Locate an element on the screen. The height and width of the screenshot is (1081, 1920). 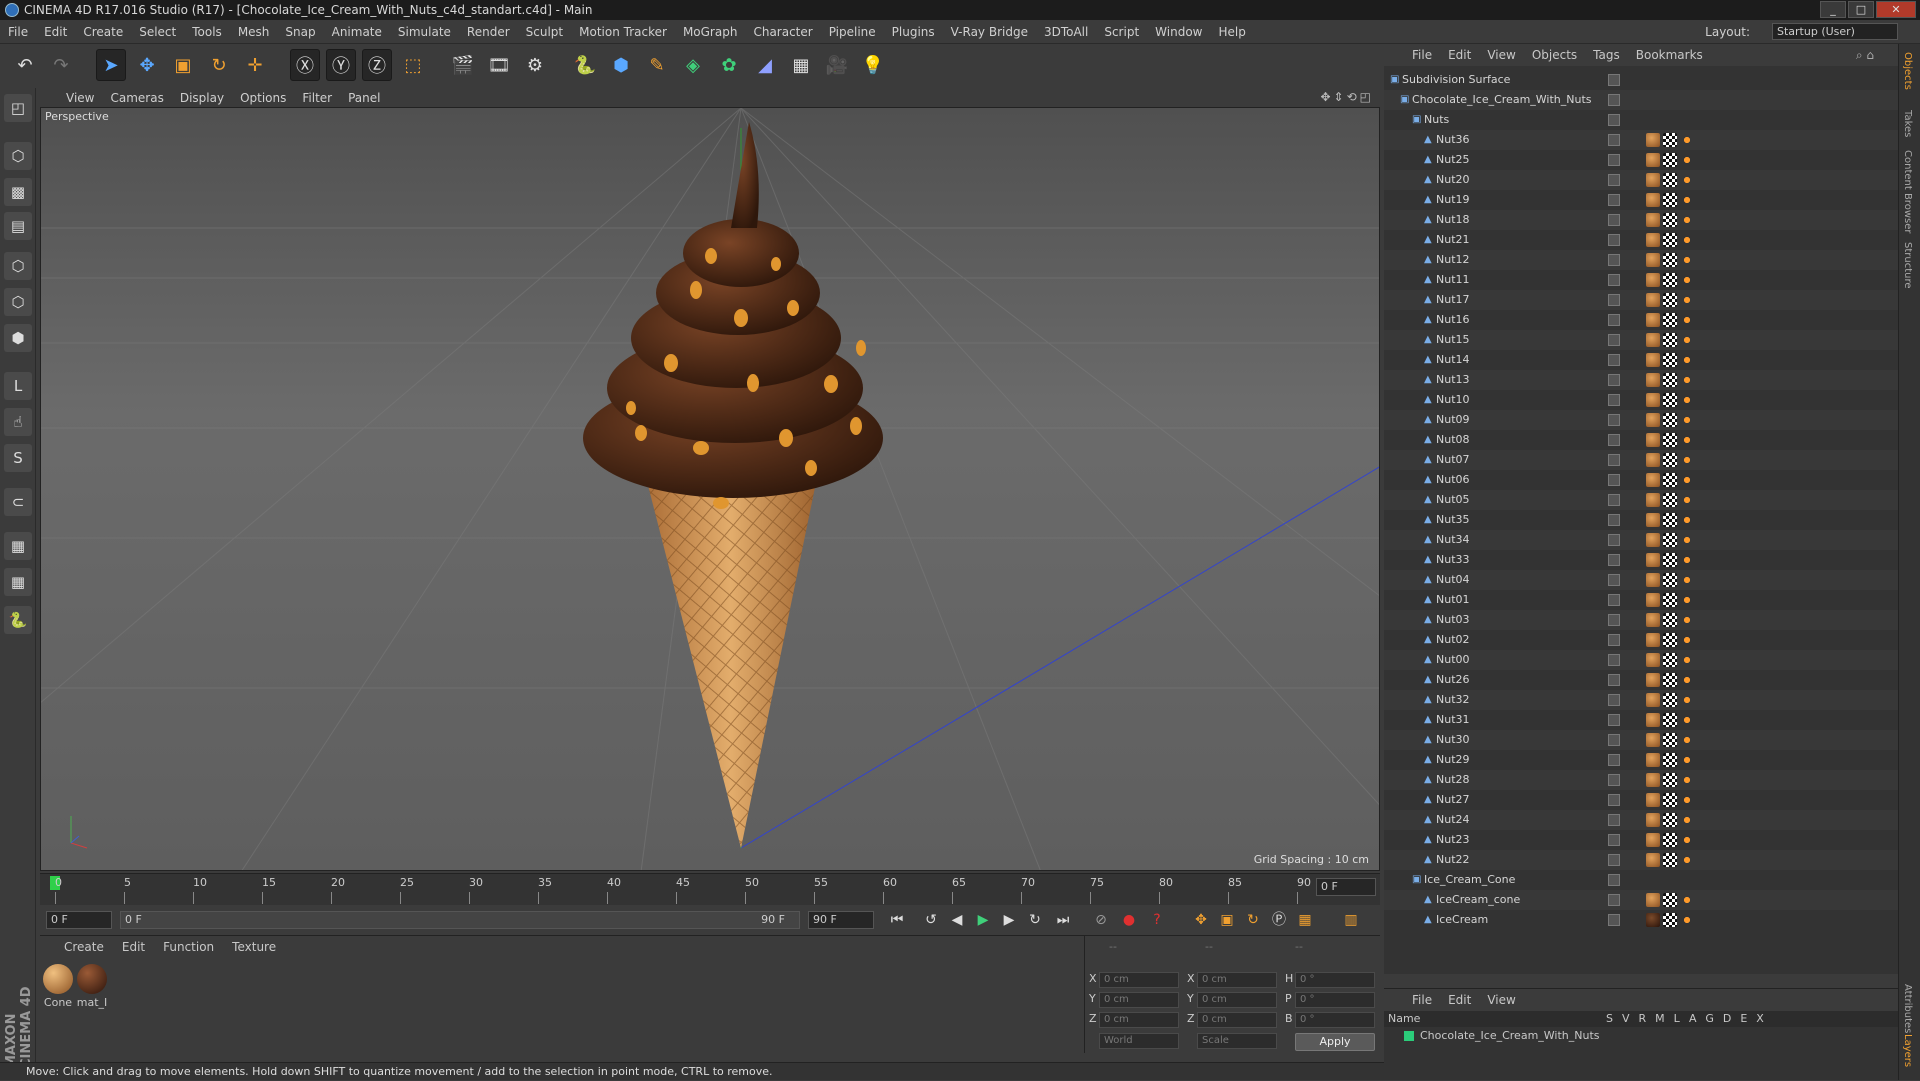
object-row: ▲ Nut03 is located at coordinates (1641, 620).